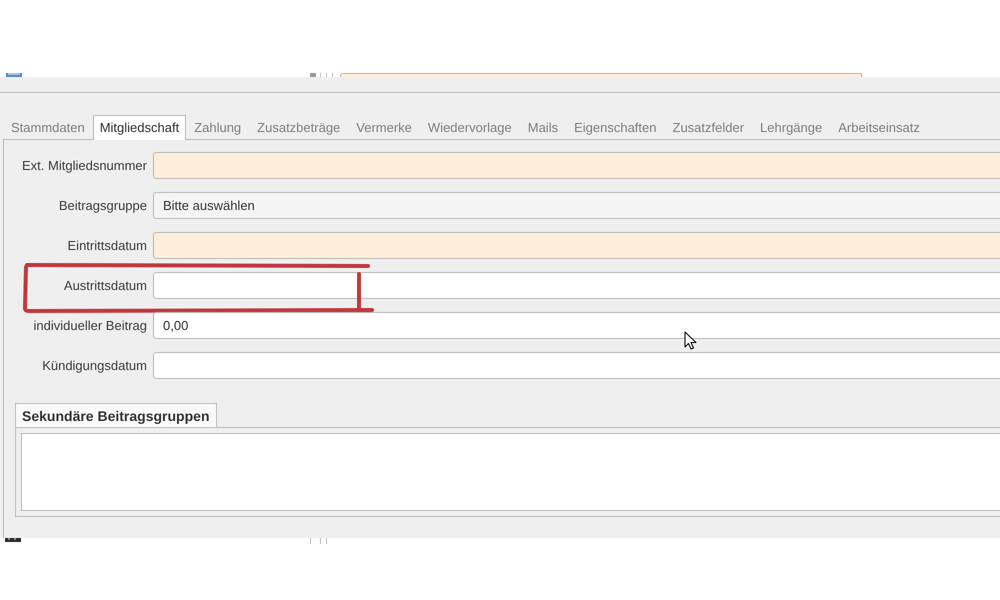 This screenshot has height=600, width=1000. I want to click on grip-icon, so click(323, 75).